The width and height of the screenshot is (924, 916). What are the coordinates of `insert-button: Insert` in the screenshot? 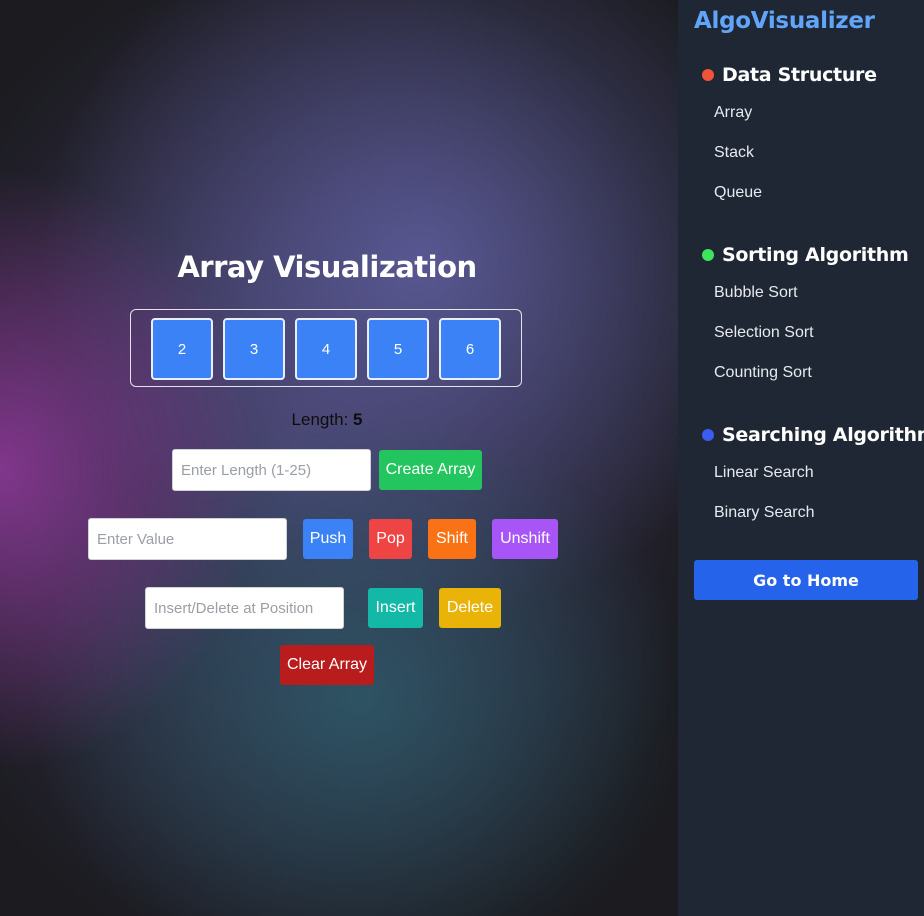 It's located at (395, 608).